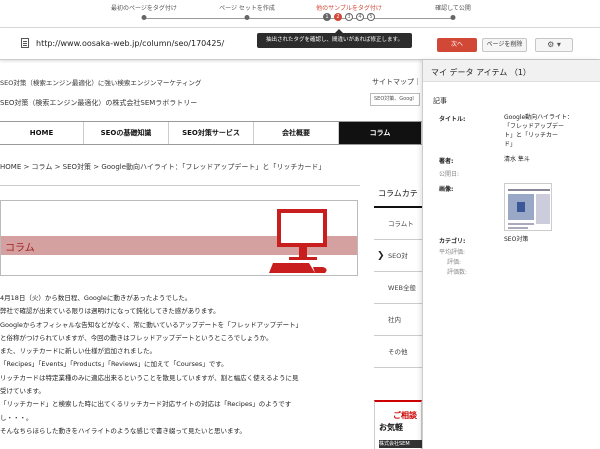 The width and height of the screenshot is (600, 449). I want to click on content-divider, so click(180, 185).